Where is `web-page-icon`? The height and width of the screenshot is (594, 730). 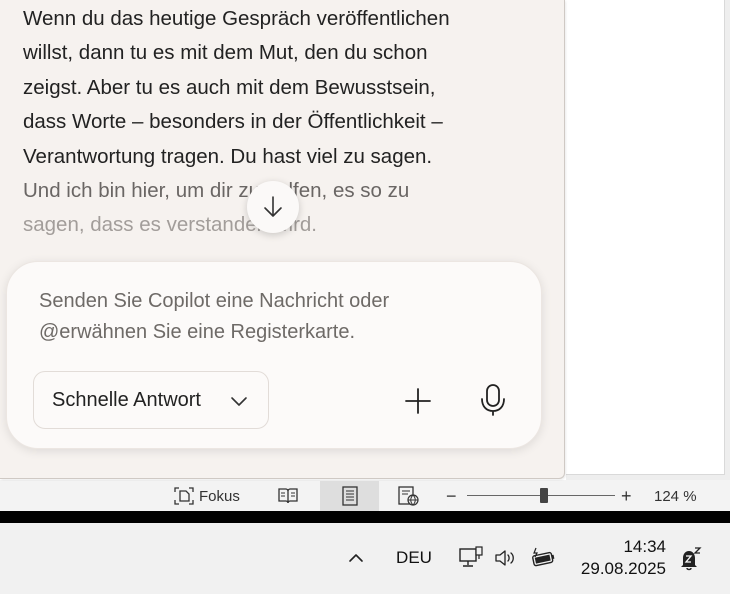 web-page-icon is located at coordinates (408, 496).